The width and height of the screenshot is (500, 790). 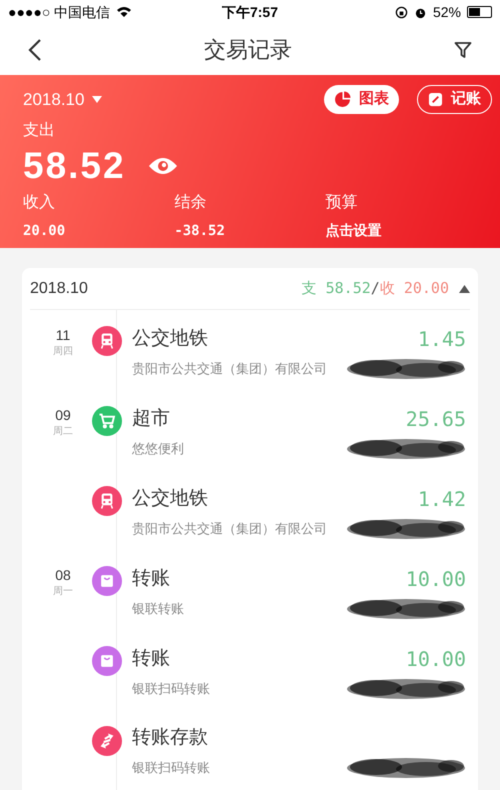 What do you see at coordinates (158, 449) in the screenshot?
I see `merchant-name: 悠悠便利` at bounding box center [158, 449].